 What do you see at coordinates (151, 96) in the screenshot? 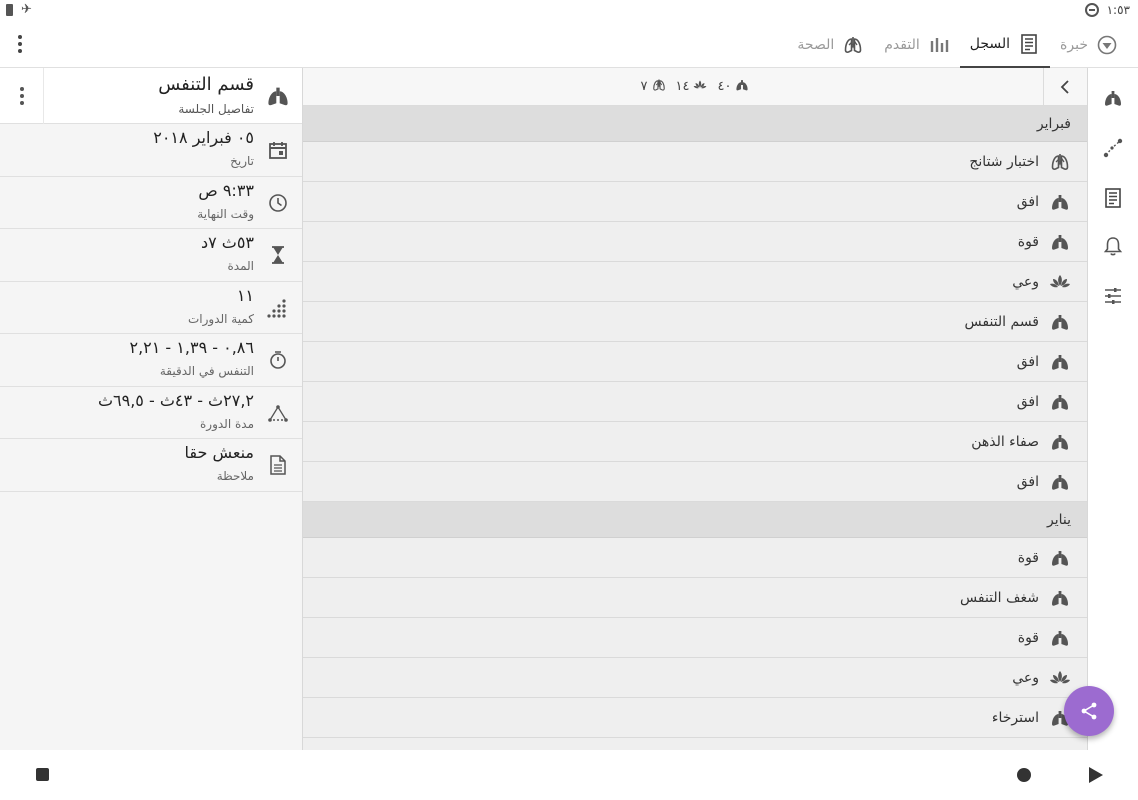
I see `detail-header: قسم التنفس تفاصيل الجلسة` at bounding box center [151, 96].